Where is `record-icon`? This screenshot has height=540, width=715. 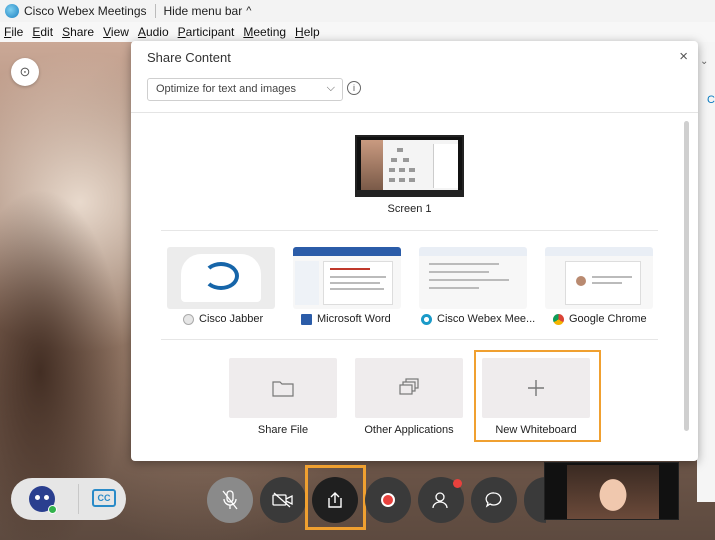 record-icon is located at coordinates (388, 500).